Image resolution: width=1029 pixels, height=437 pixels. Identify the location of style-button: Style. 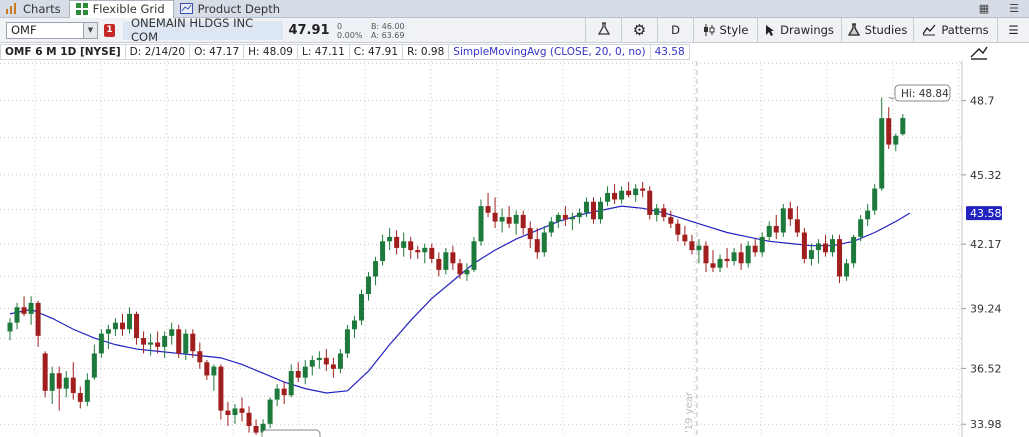
(725, 30).